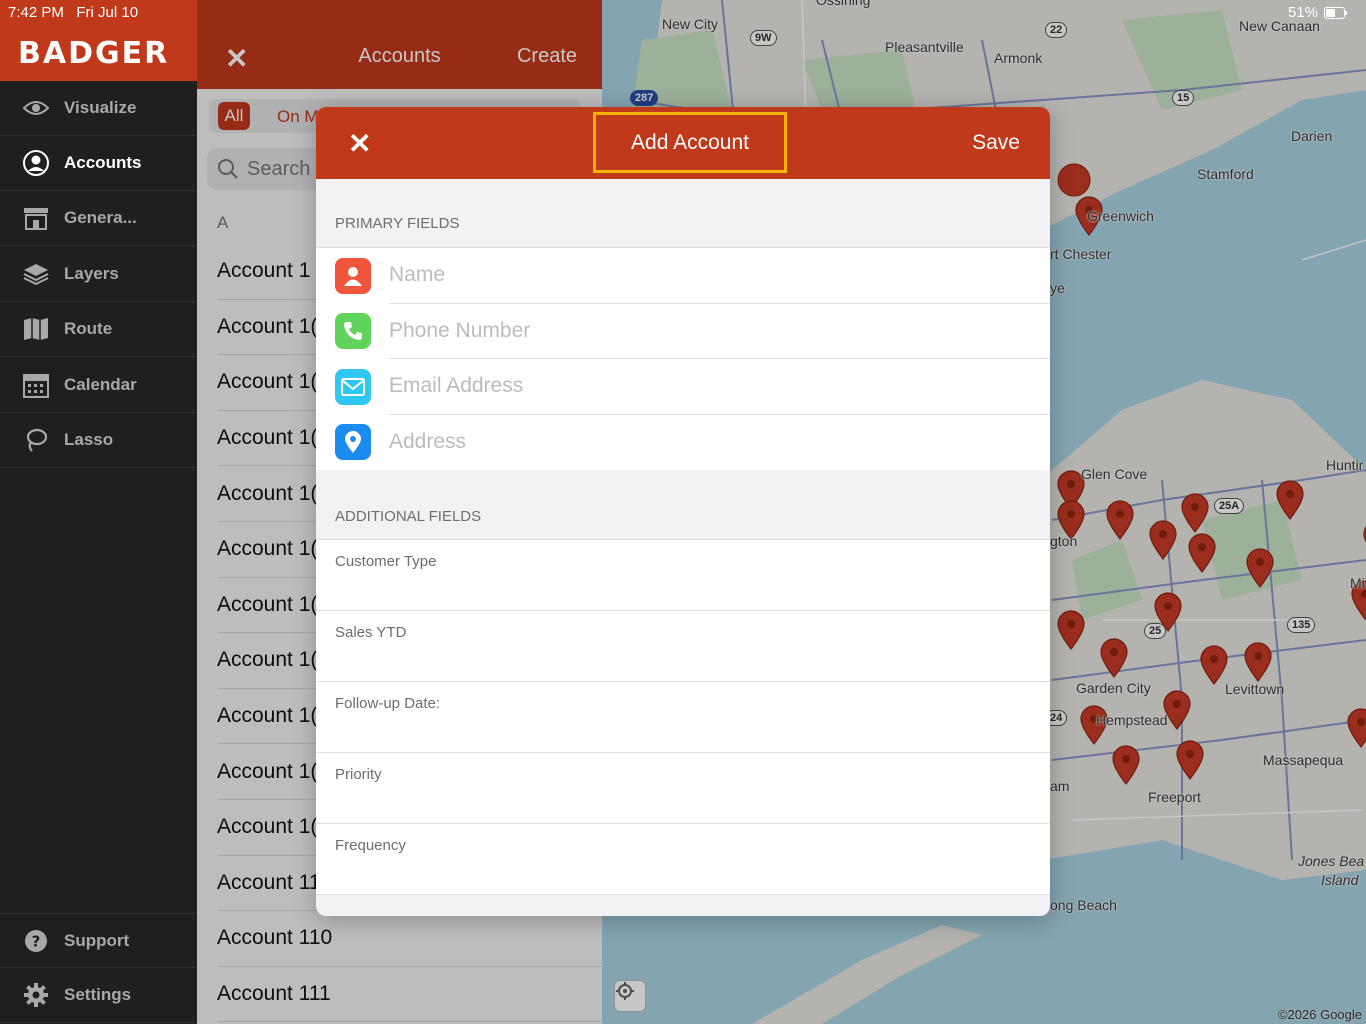 The height and width of the screenshot is (1024, 1366). Describe the element at coordinates (36, 218) in the screenshot. I see `storefront-icon` at that location.